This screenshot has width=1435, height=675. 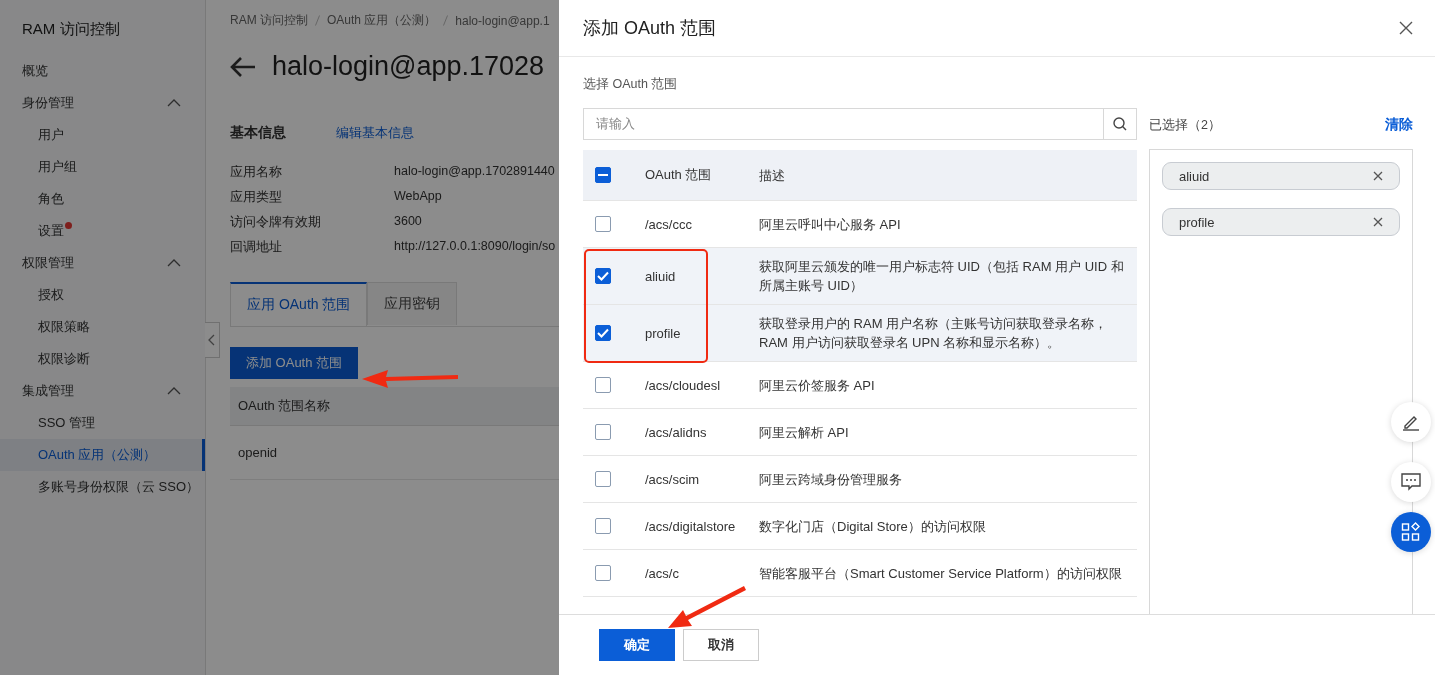 I want to click on table-cell-text: 阿里云价签服务 API, so click(x=817, y=385).